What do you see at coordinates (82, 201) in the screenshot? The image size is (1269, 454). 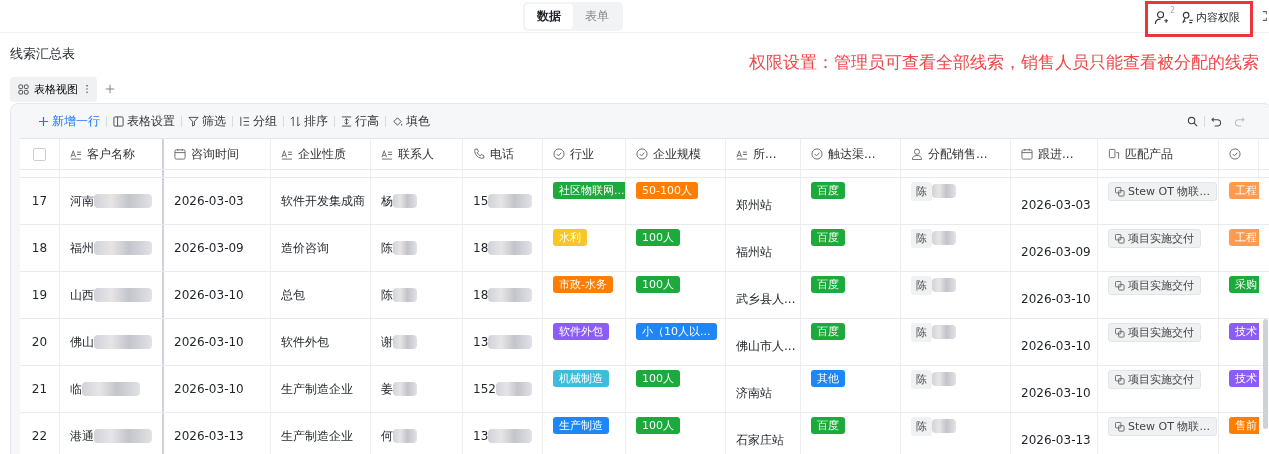 I see `table-cell: 河南` at bounding box center [82, 201].